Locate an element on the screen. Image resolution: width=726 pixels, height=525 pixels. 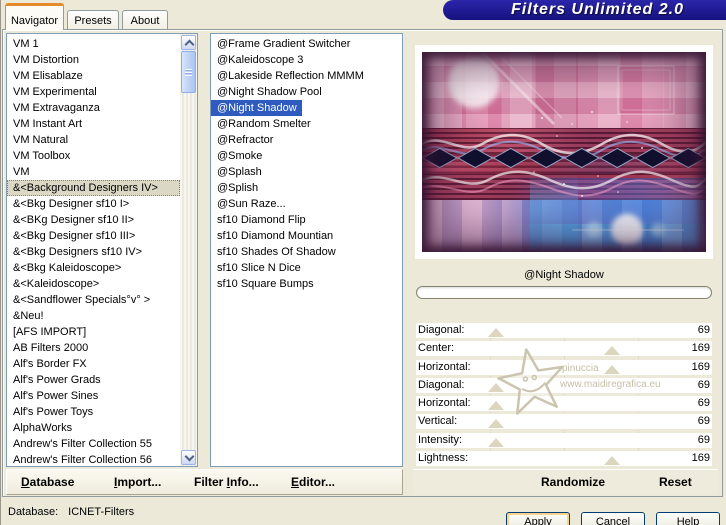
chevron-down-icon is located at coordinates (189, 456).